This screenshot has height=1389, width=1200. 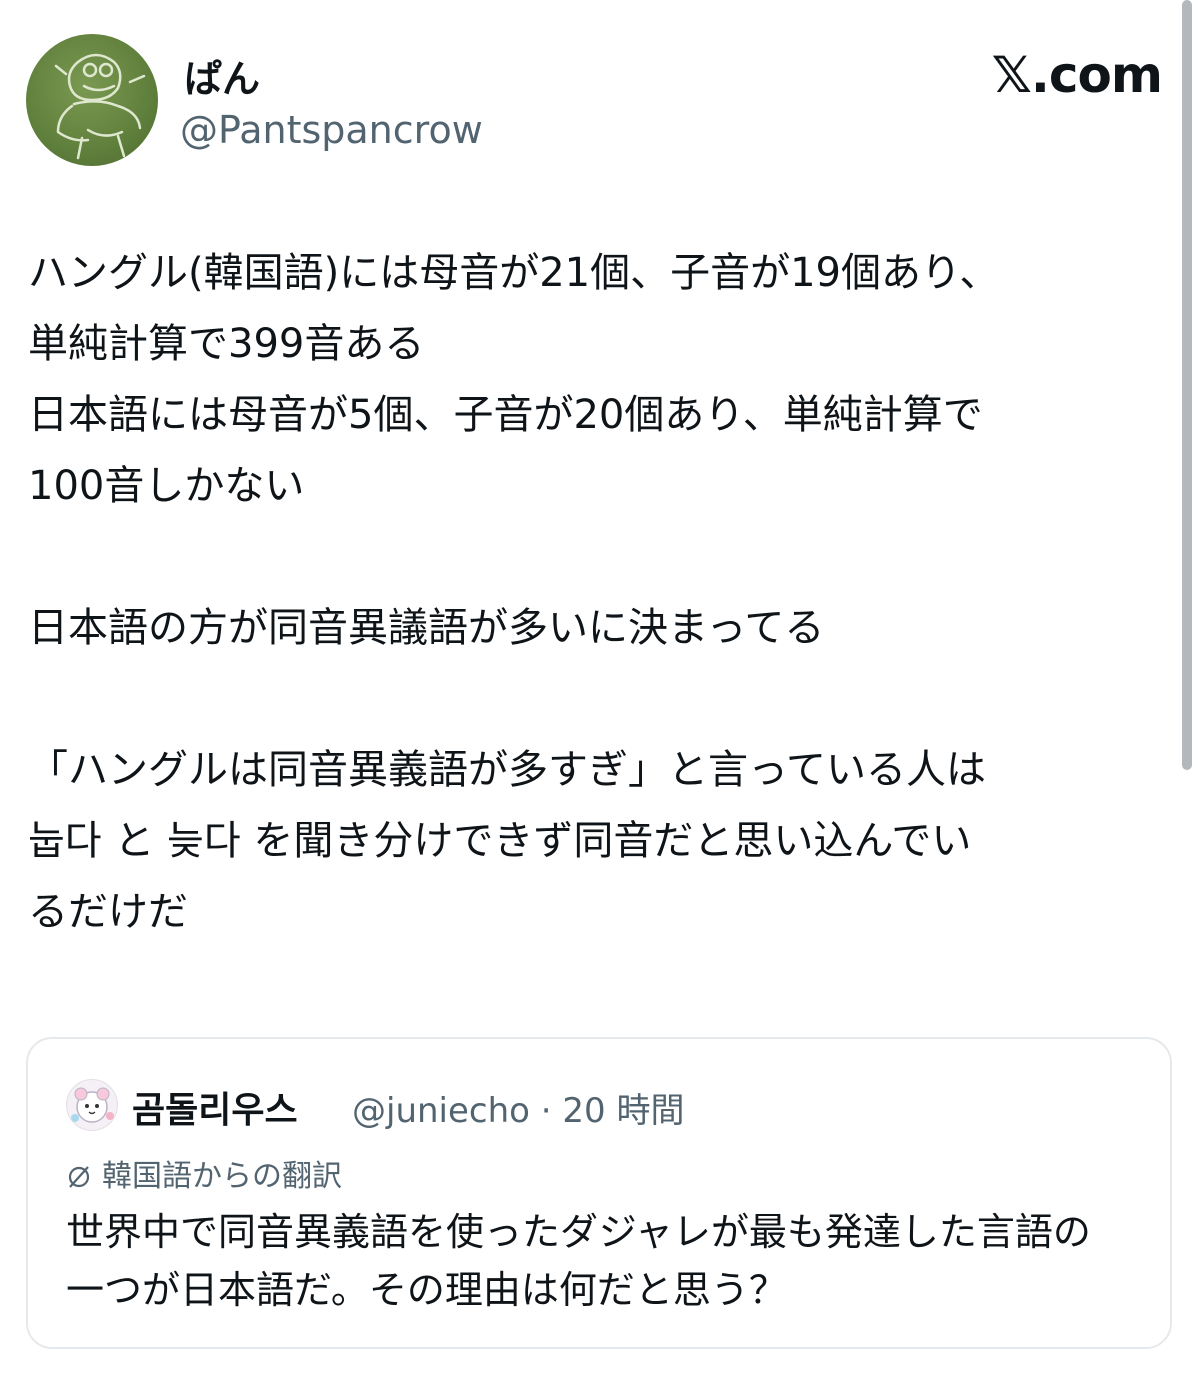 What do you see at coordinates (601, 104) in the screenshot?
I see `tweet-header: ぱん @Pantspancrow 𝕏.com` at bounding box center [601, 104].